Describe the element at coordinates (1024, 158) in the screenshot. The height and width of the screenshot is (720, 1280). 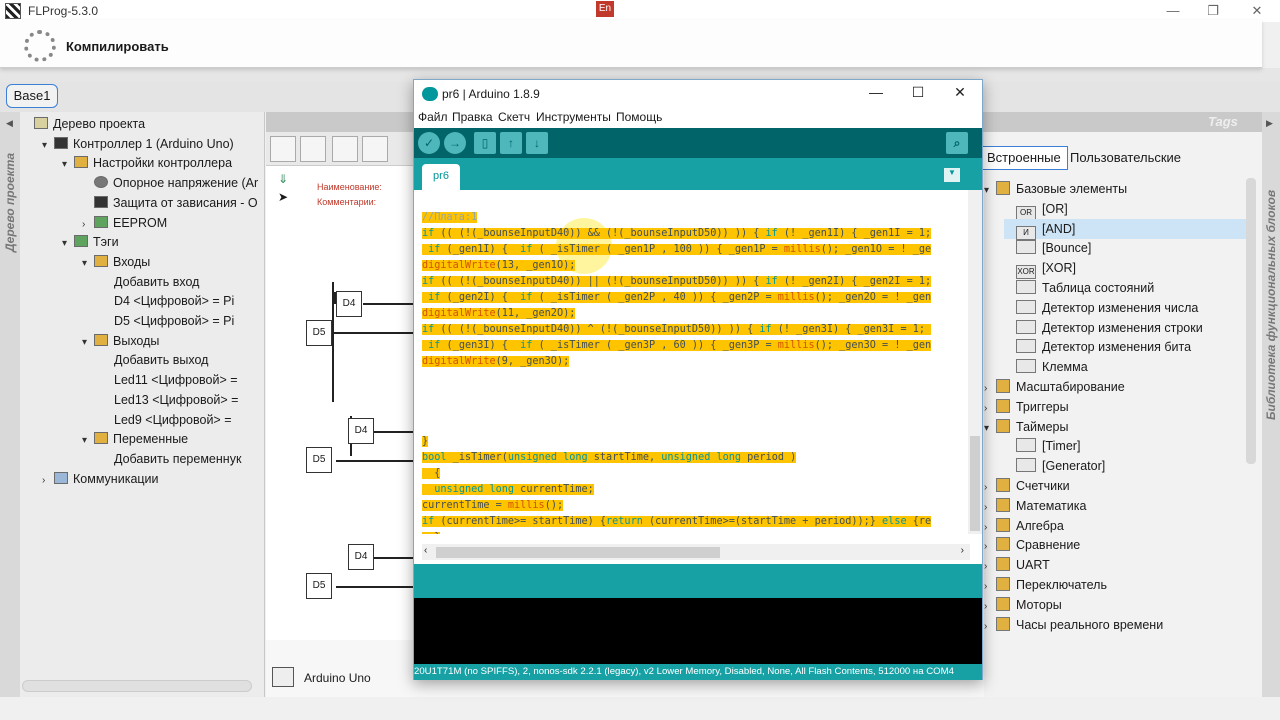
I see `tab-builtin: Встроенные` at that location.